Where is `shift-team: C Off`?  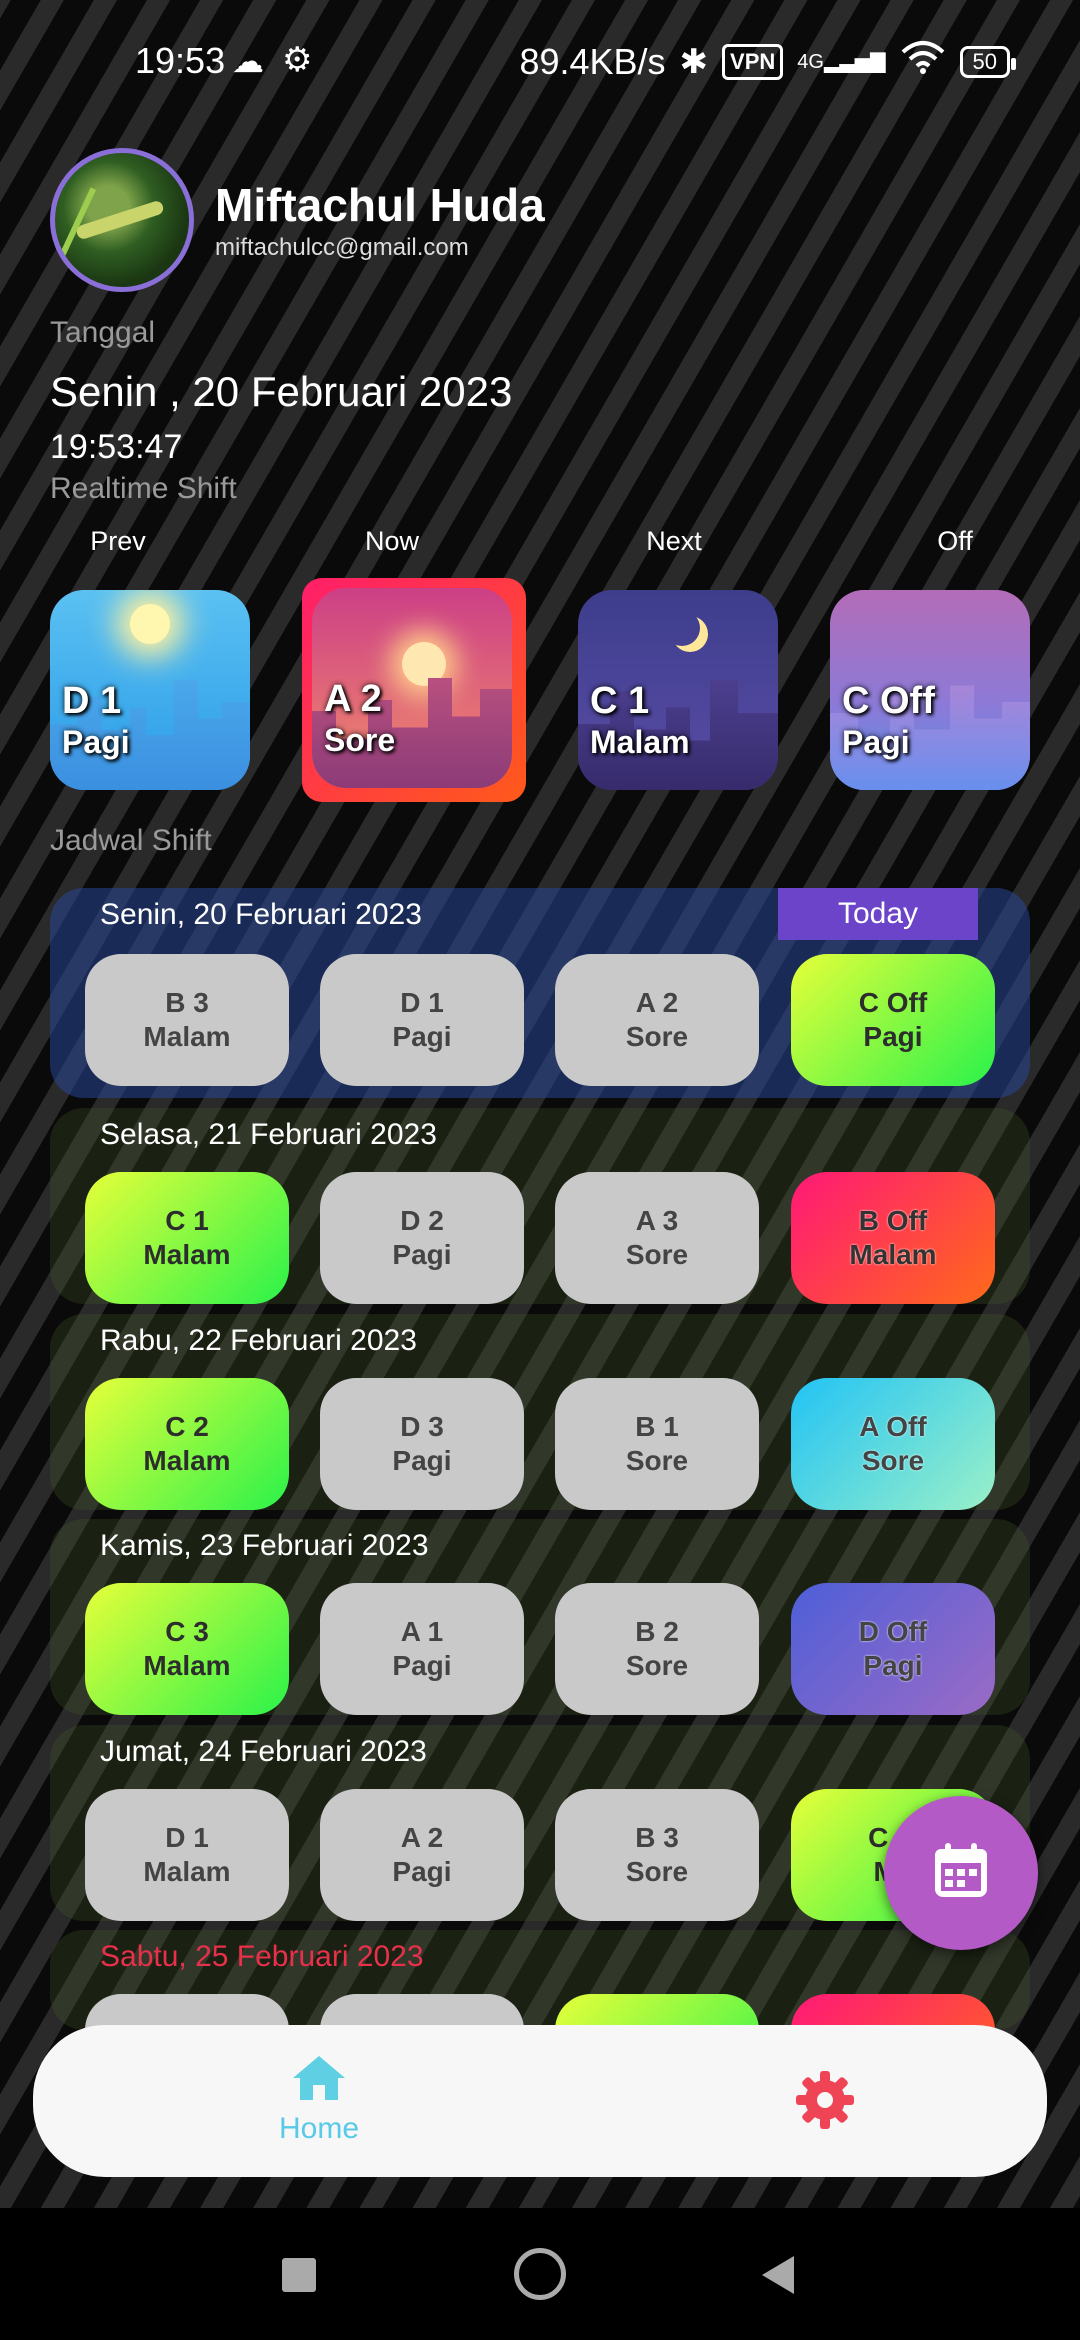 shift-team: C Off is located at coordinates (893, 1002).